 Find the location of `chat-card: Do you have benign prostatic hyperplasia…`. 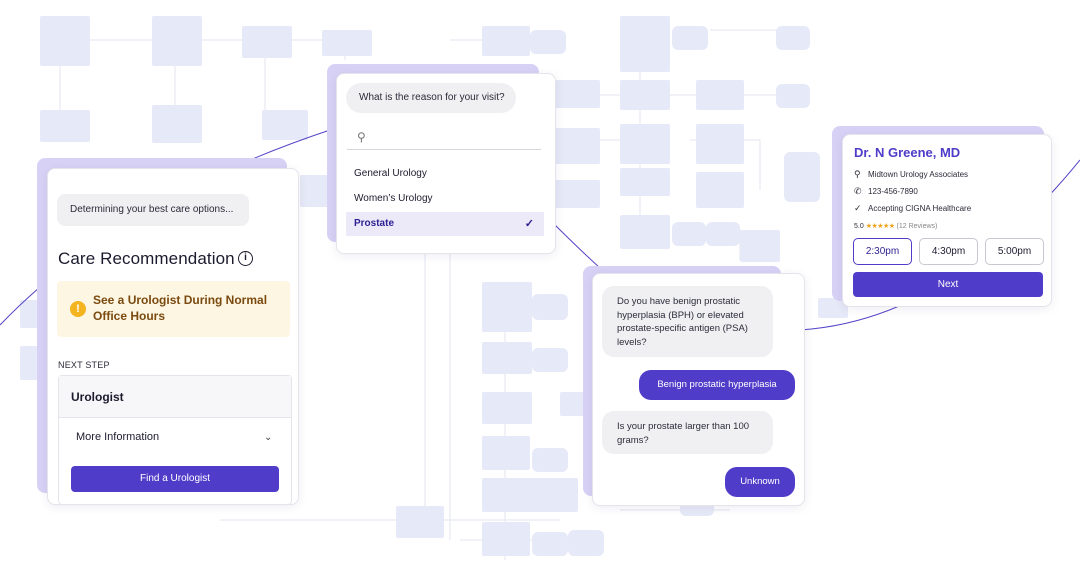

chat-card: Do you have benign prostatic hyperplasia… is located at coordinates (698, 389).